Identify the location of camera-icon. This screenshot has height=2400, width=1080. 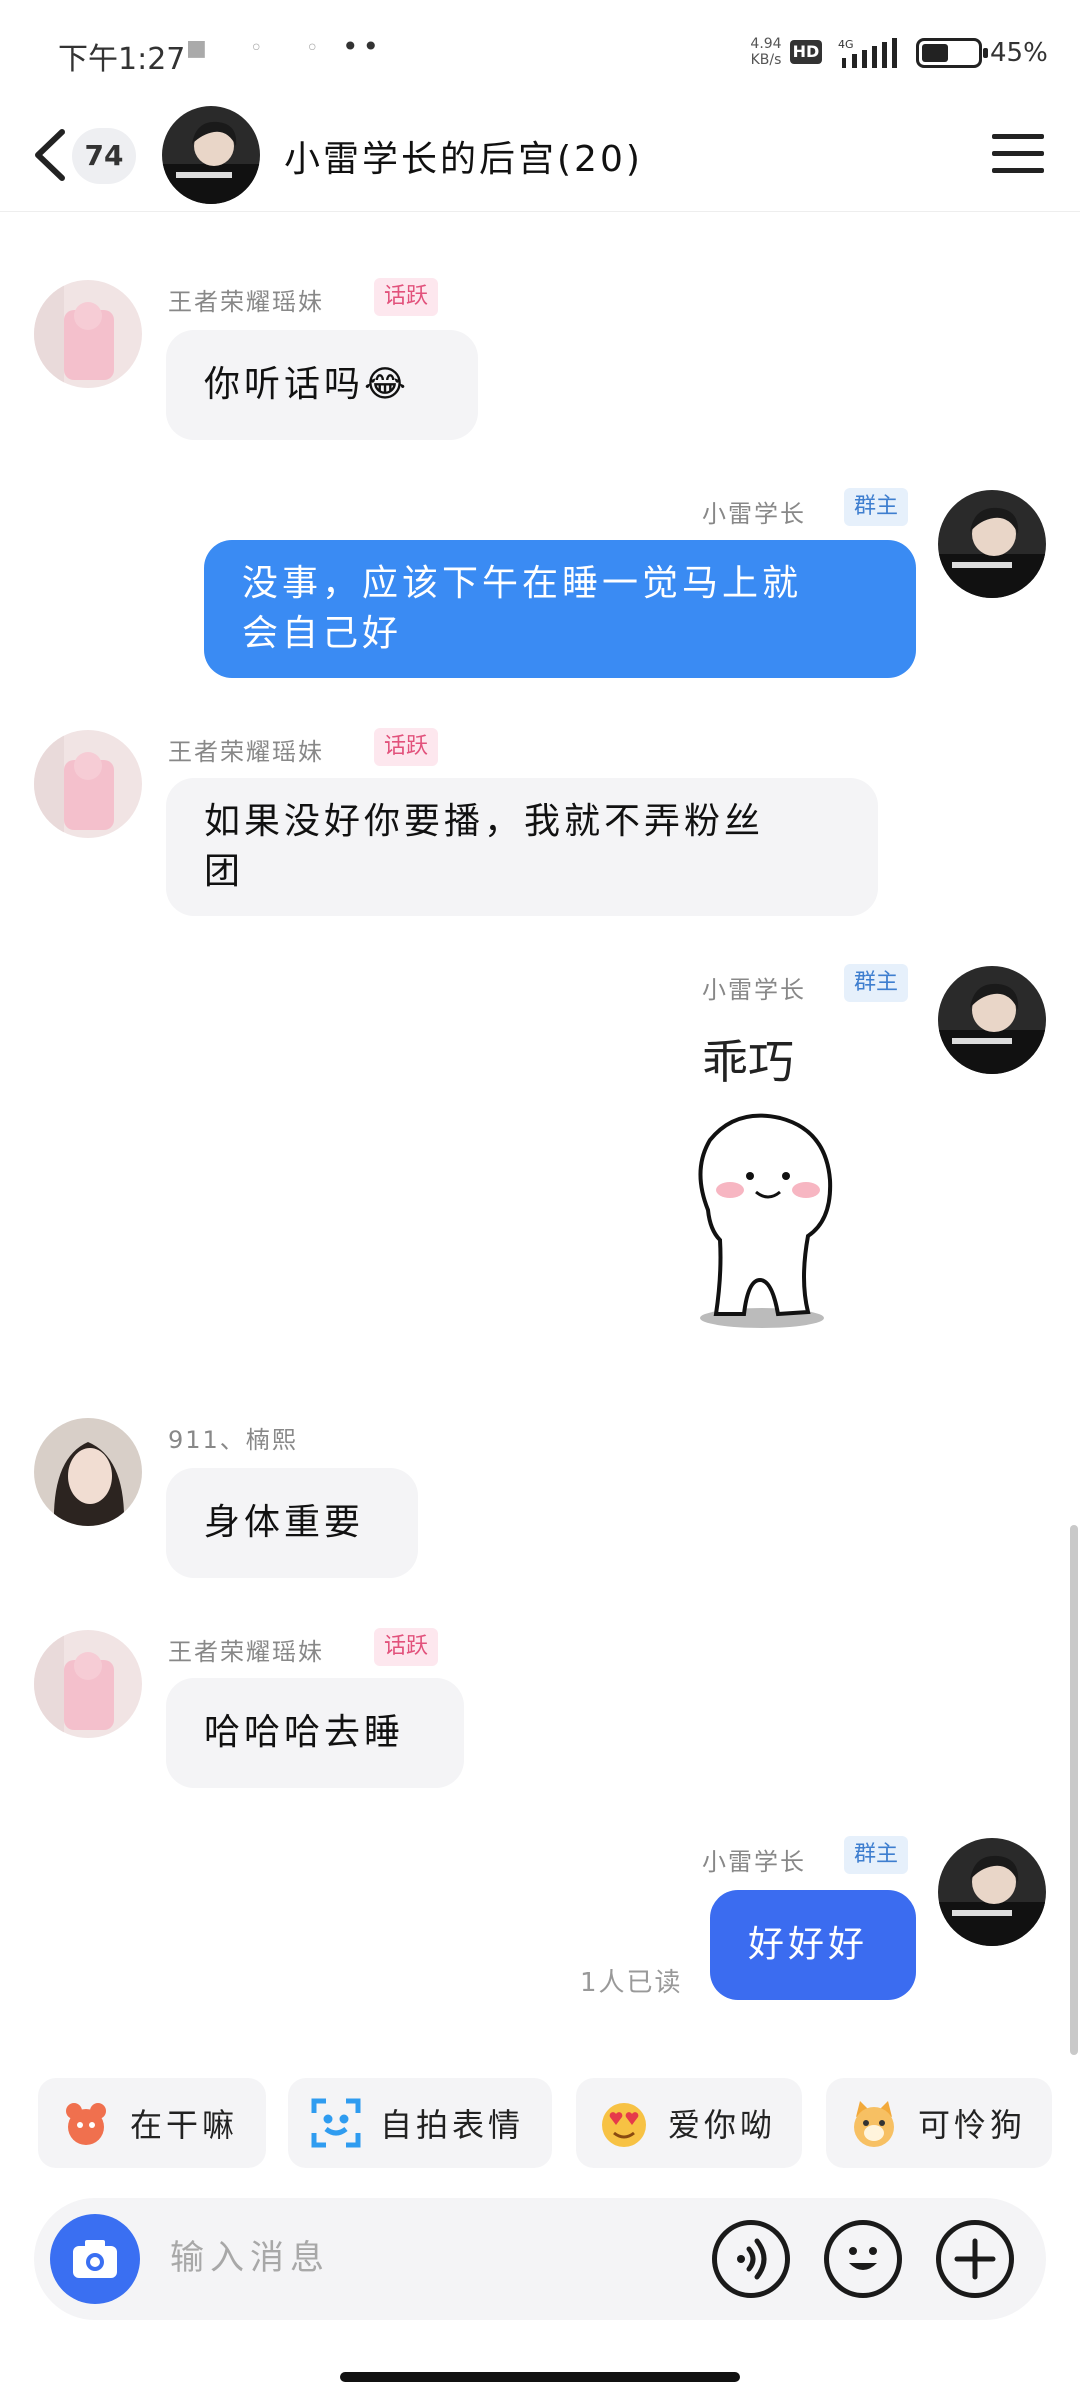
(95, 2259).